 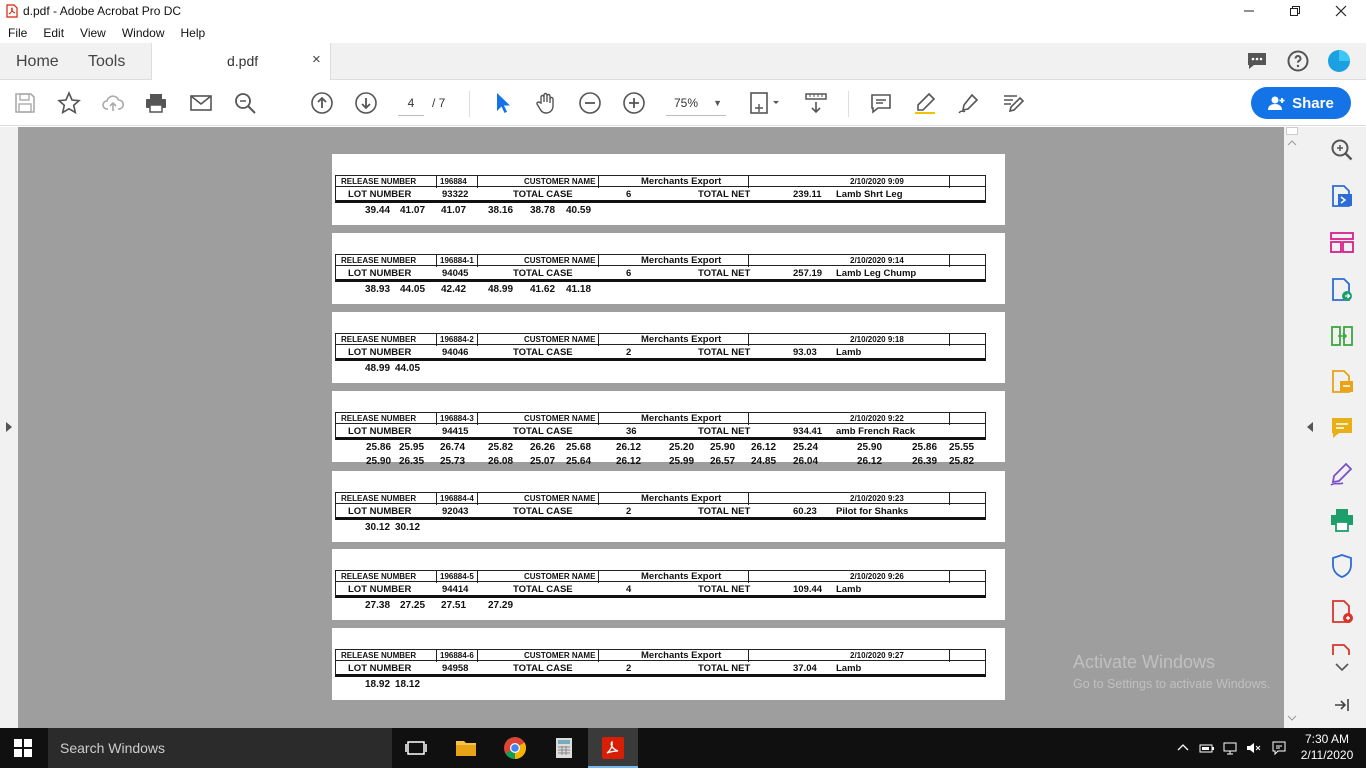 I want to click on export-pdf-icon, so click(x=1342, y=196).